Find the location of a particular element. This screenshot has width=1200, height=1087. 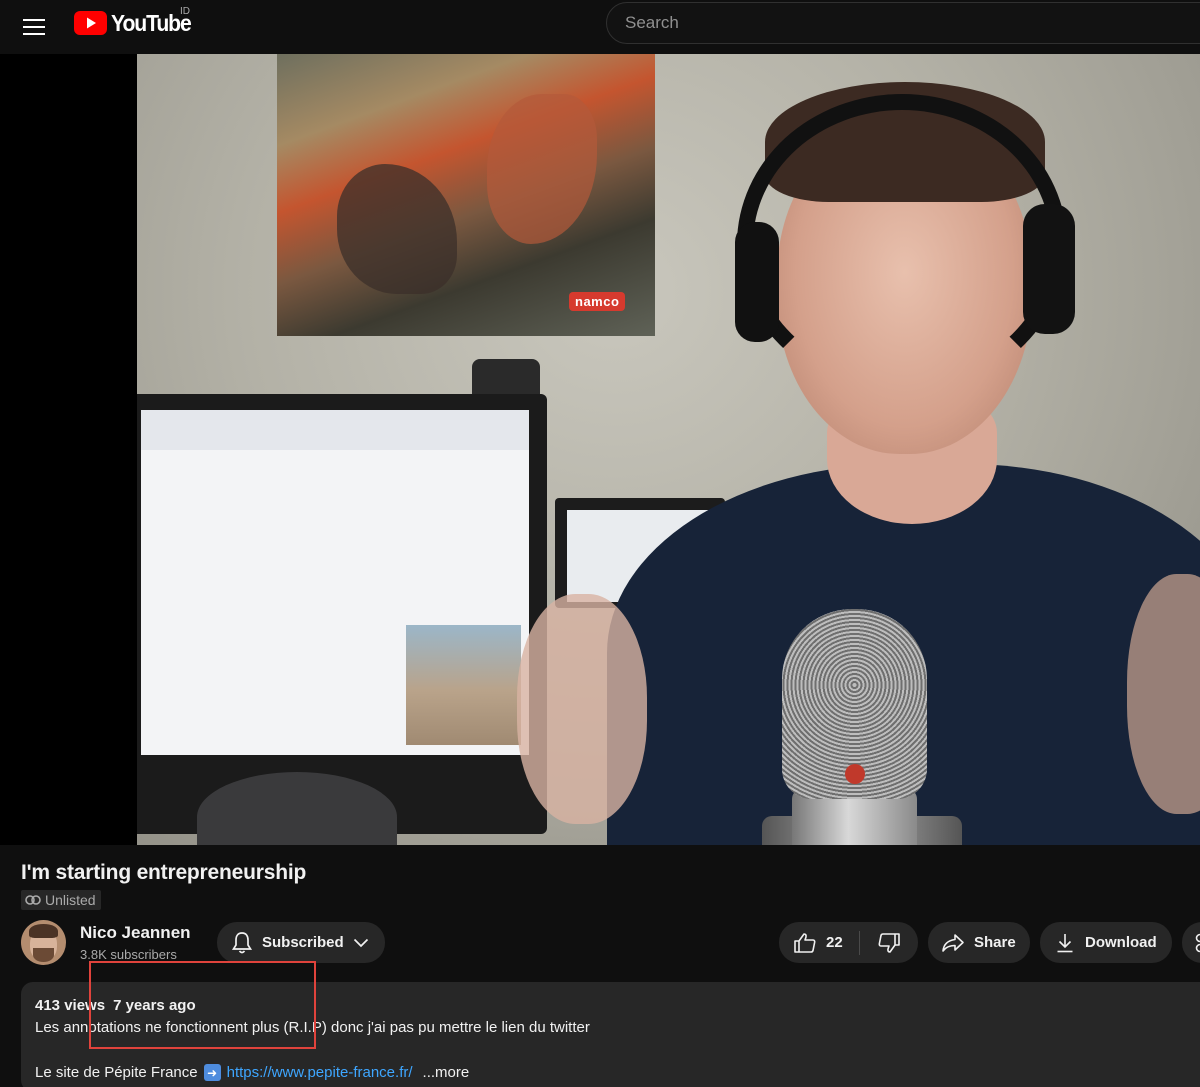

description-link: https://www.pepite-france.fr/ is located at coordinates (320, 1072).